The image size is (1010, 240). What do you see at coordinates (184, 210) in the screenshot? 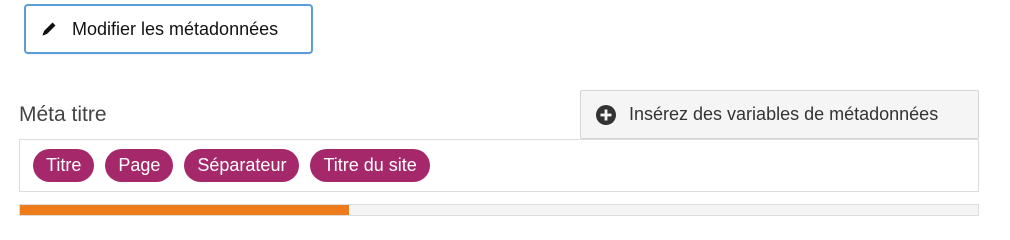
I see `title-length-progress-fill` at bounding box center [184, 210].